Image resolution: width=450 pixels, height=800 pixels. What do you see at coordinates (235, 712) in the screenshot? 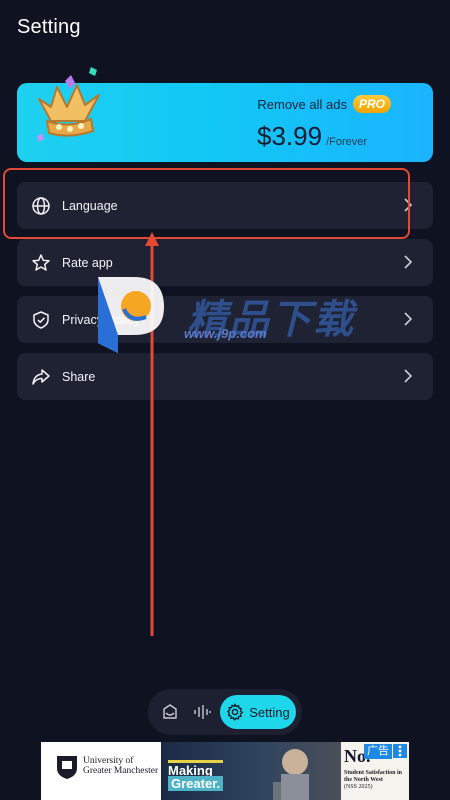
I see `gear-icon` at bounding box center [235, 712].